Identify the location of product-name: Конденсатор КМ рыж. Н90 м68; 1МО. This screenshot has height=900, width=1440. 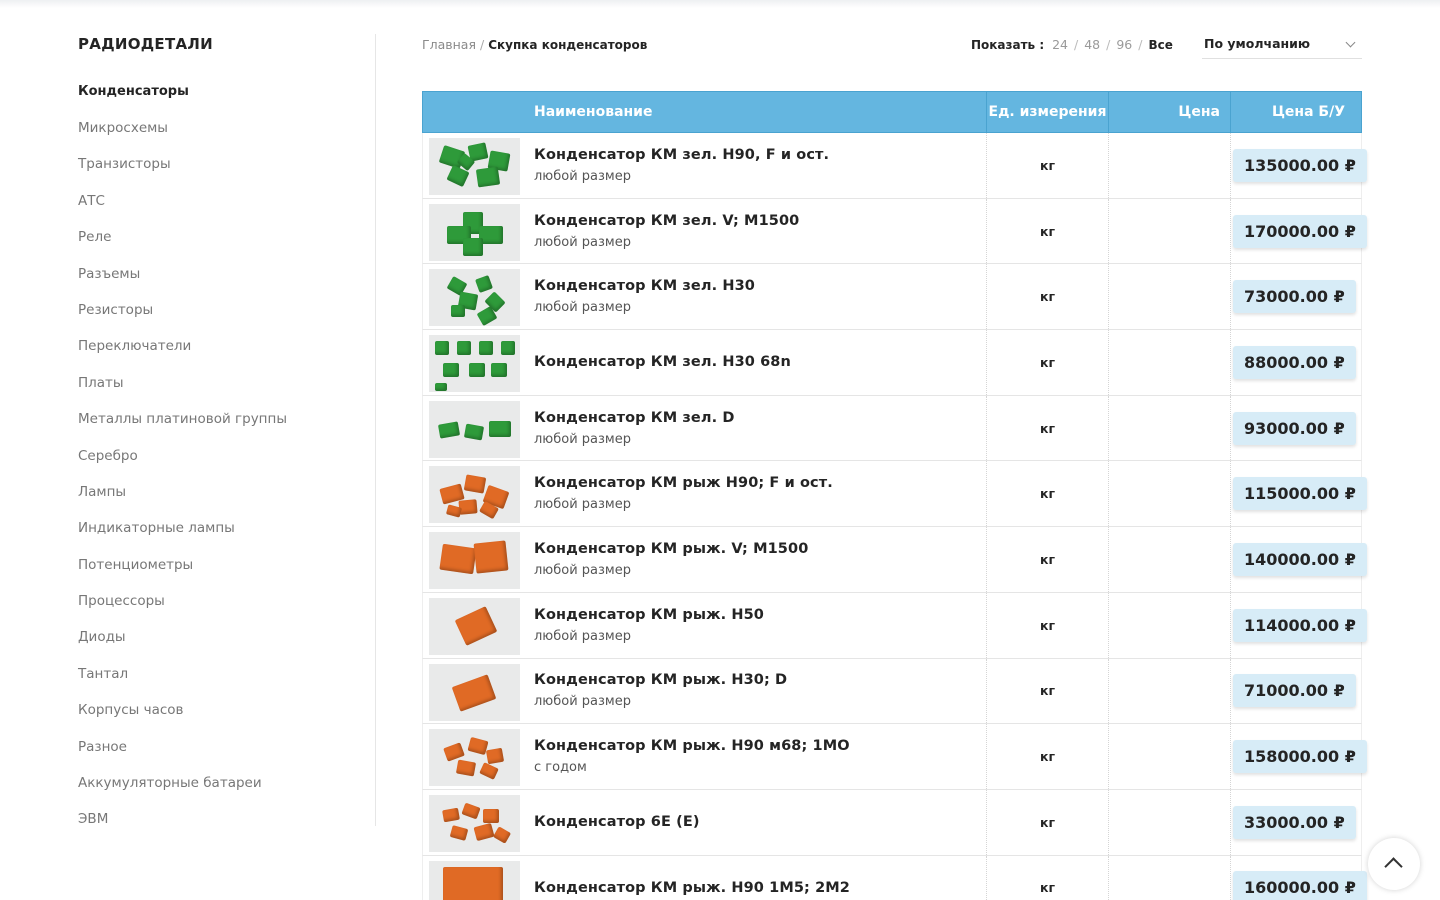
(760, 746).